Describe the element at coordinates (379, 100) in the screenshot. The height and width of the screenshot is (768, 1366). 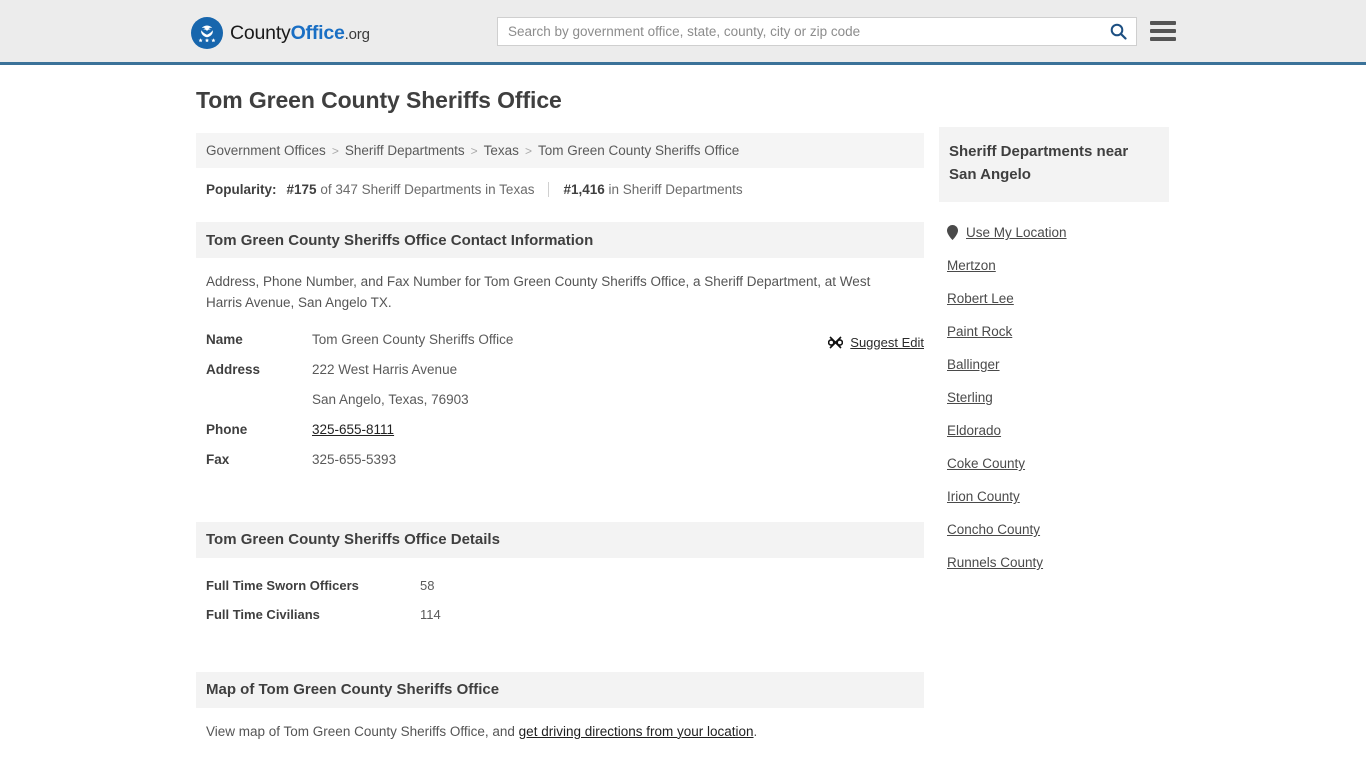
I see `page-title: Tom Green County Sheriffs Office` at that location.